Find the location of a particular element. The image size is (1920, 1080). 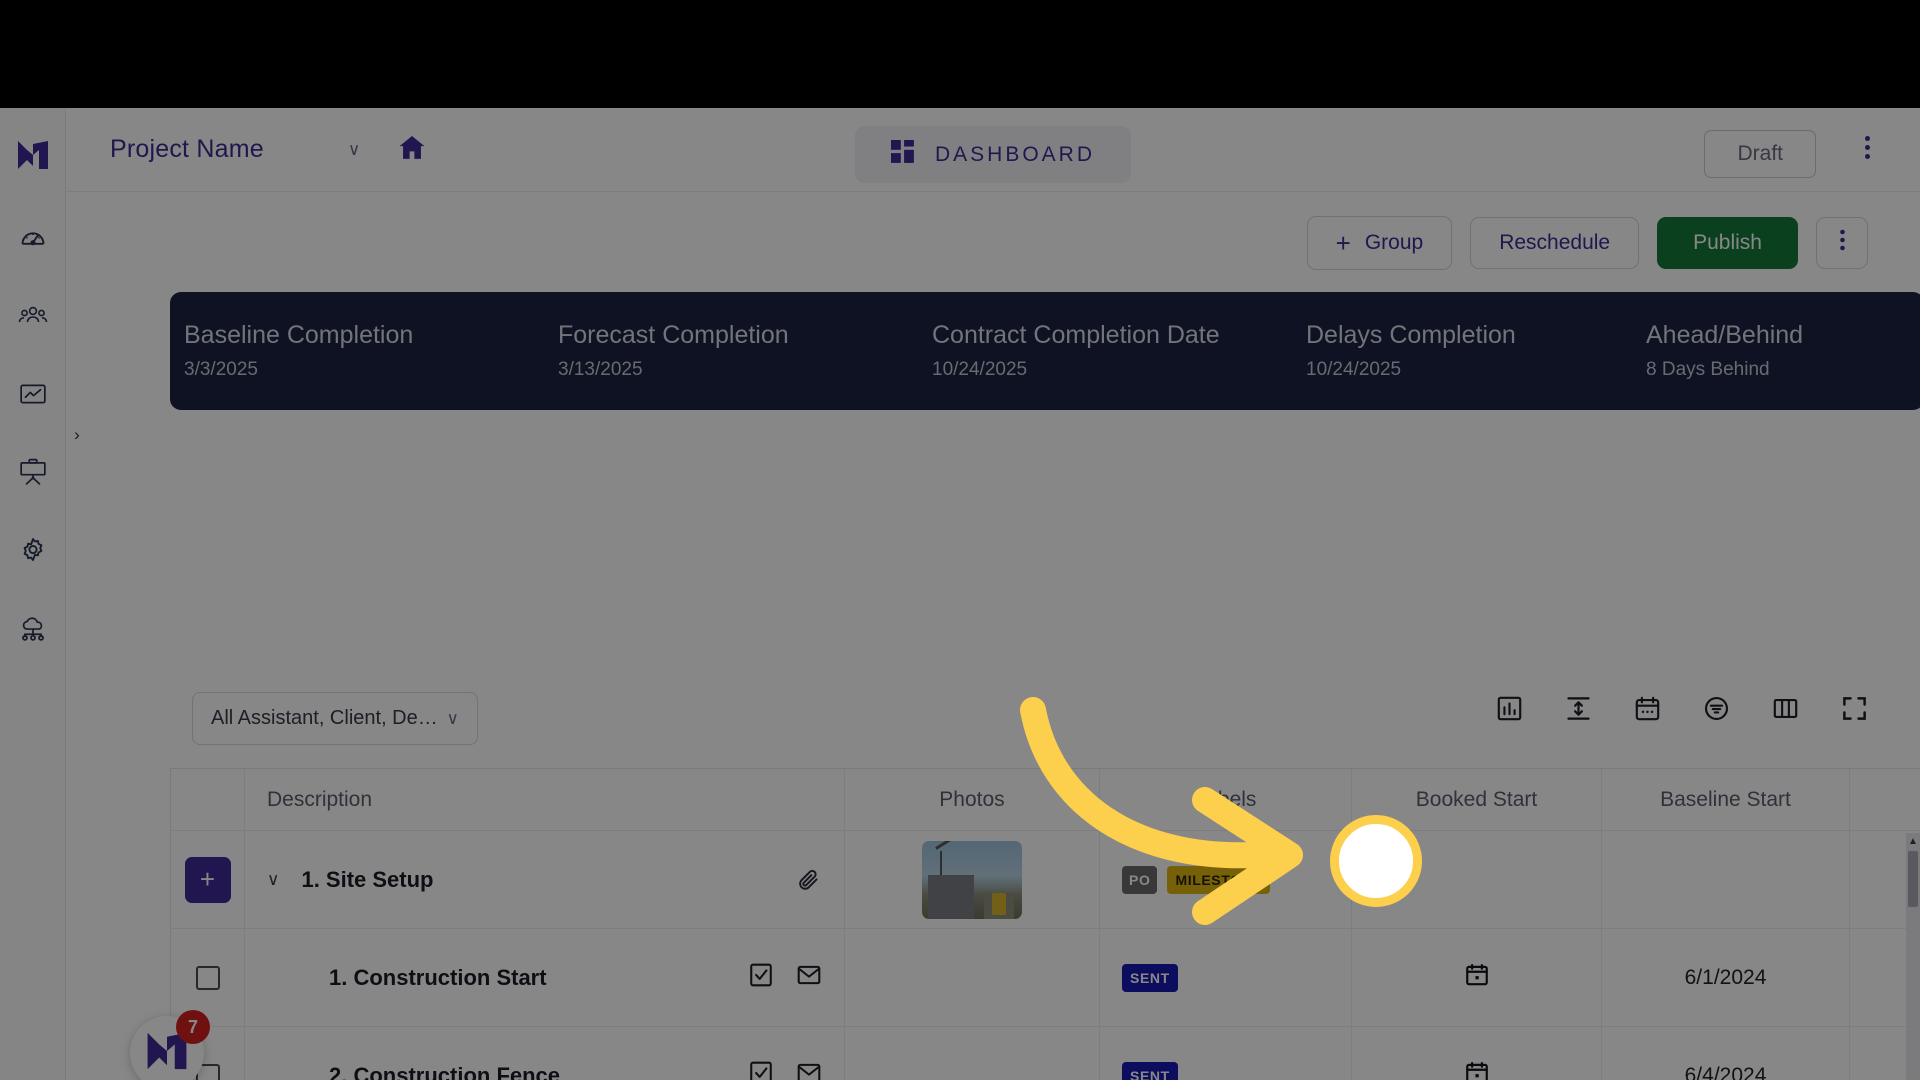

gear-settings-icon is located at coordinates (33, 550).